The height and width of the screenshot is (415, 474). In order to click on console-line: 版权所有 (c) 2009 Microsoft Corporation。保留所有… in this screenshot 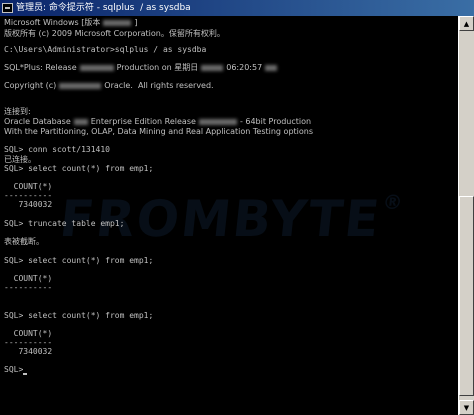, I will do `click(114, 33)`.